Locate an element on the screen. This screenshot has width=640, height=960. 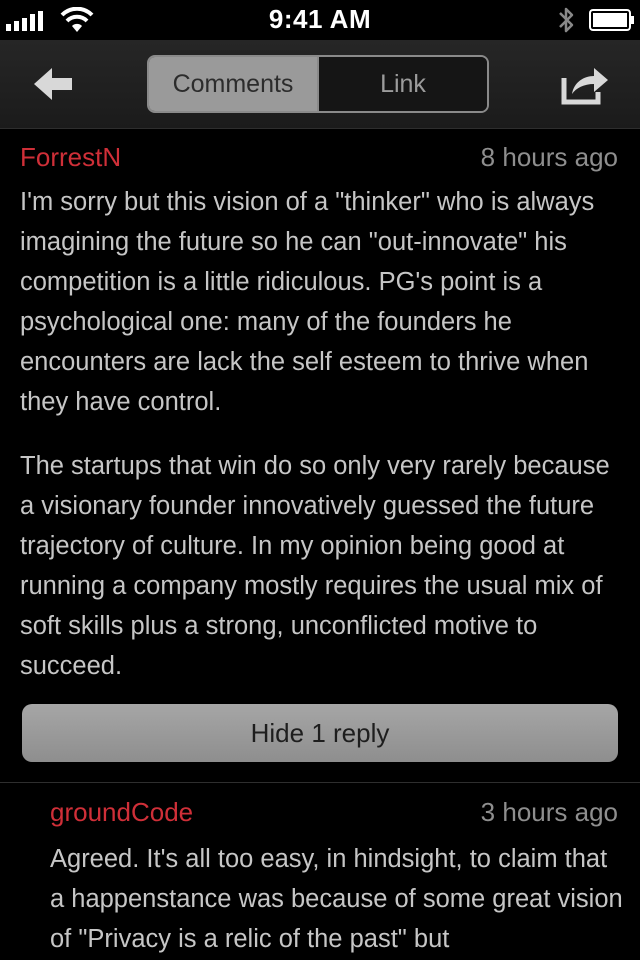
navigation-bar: Comments Link is located at coordinates (320, 84).